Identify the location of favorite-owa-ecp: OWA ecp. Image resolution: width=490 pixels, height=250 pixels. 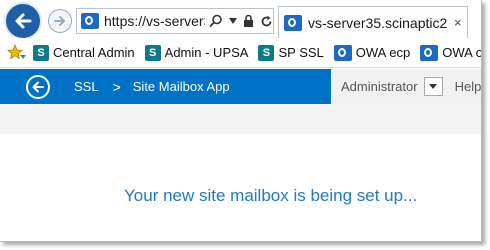
(372, 52).